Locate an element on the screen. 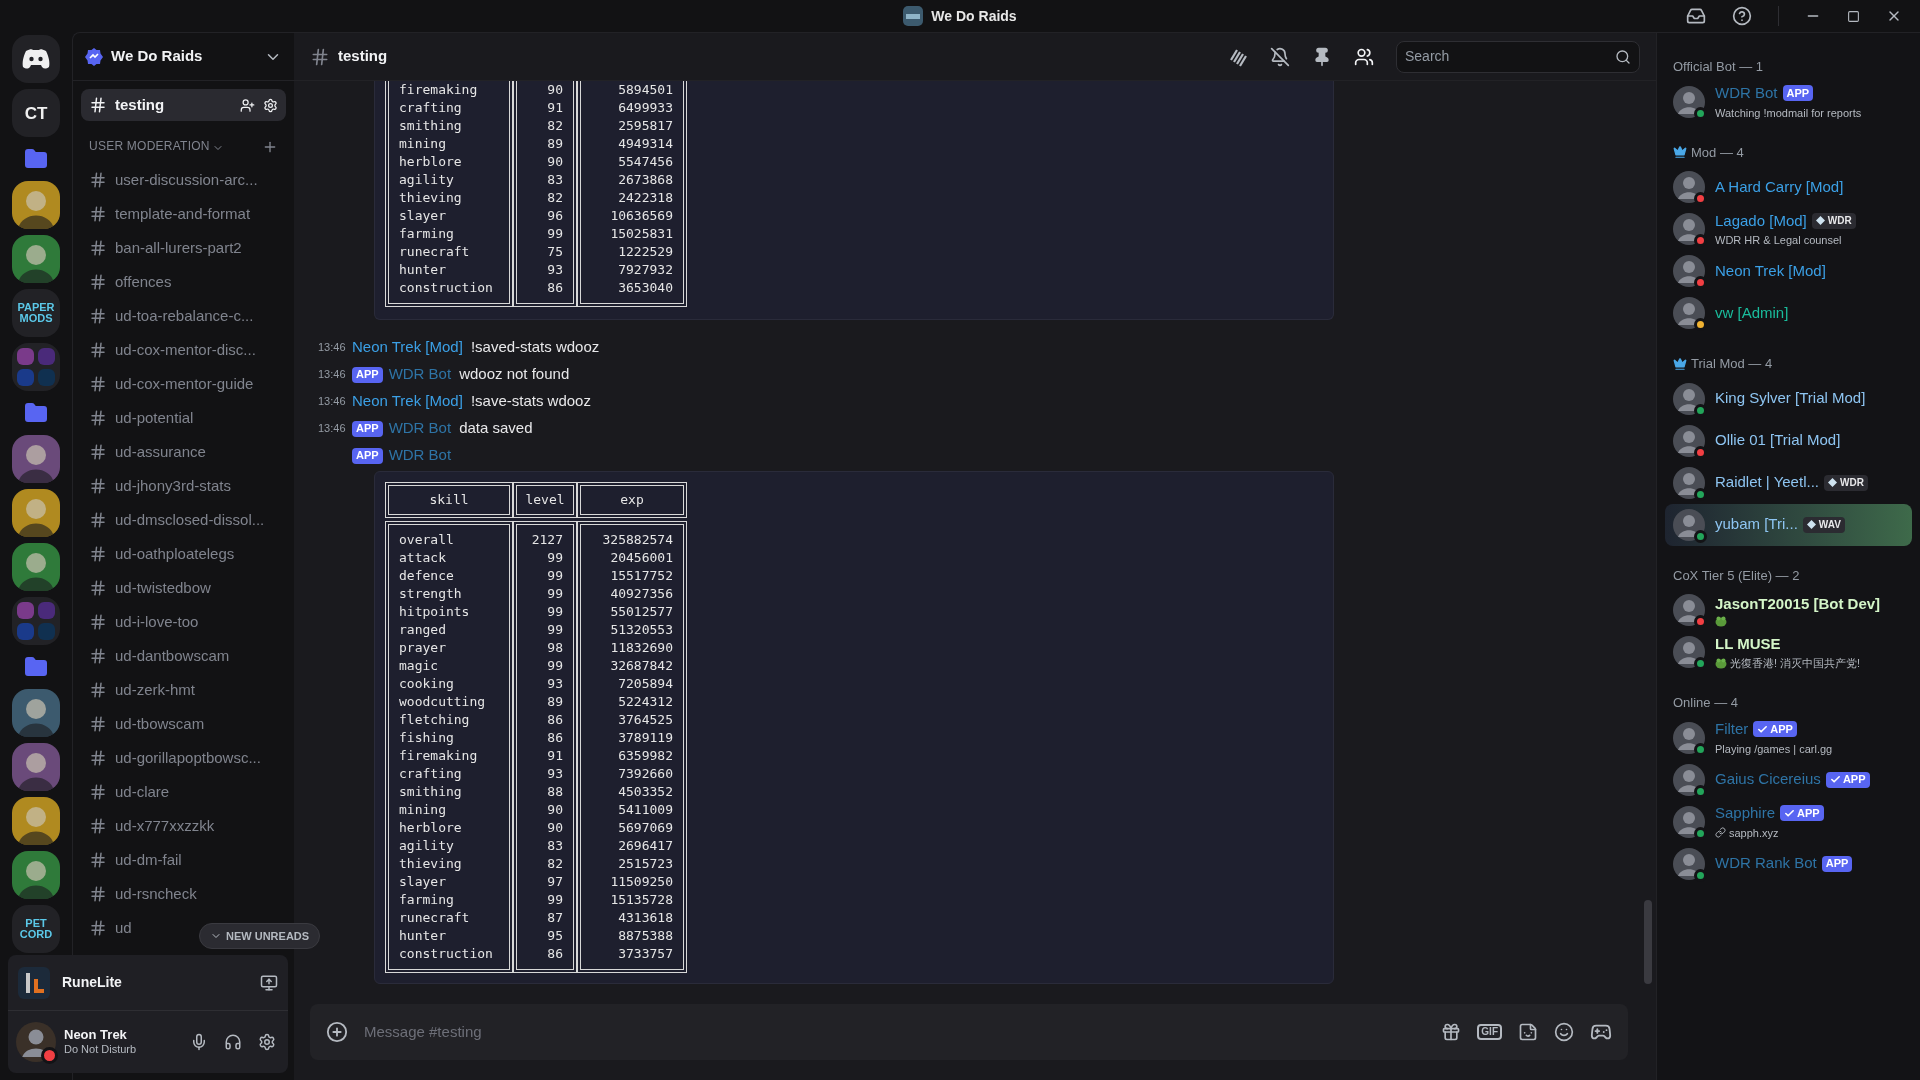  channel-item: ud-x777xxzzkk is located at coordinates (165, 826).